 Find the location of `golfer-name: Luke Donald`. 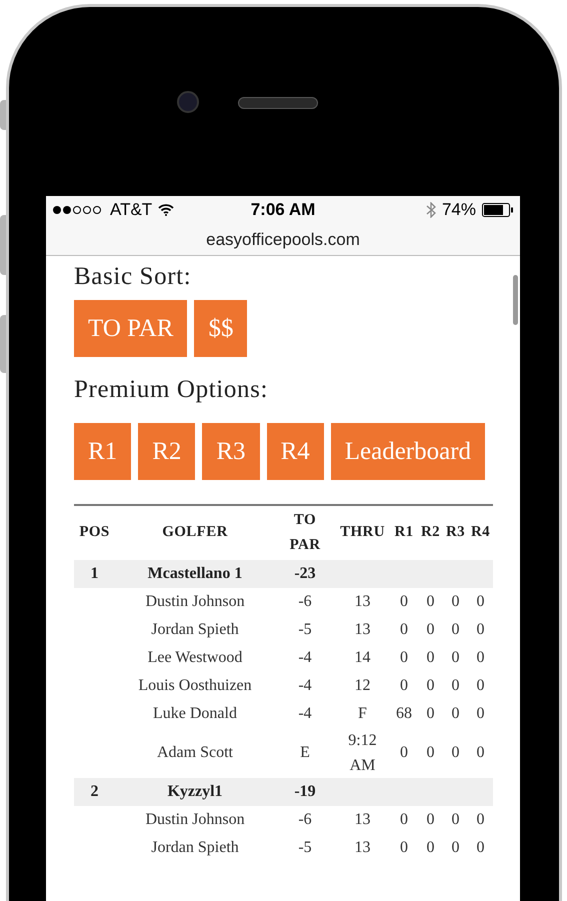

golfer-name: Luke Donald is located at coordinates (195, 714).